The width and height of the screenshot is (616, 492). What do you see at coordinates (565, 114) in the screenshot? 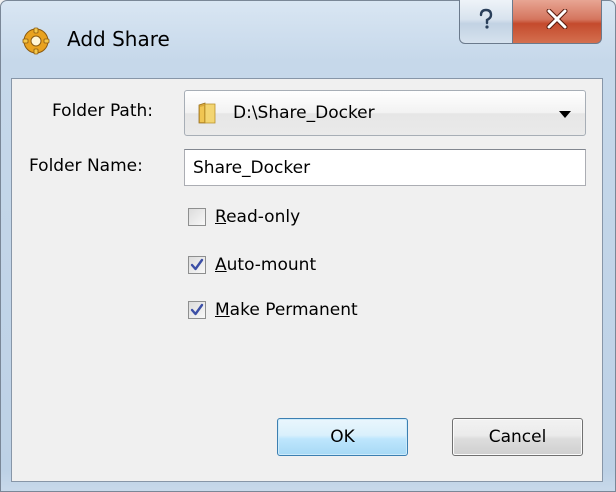
I see `chevron-down-icon` at bounding box center [565, 114].